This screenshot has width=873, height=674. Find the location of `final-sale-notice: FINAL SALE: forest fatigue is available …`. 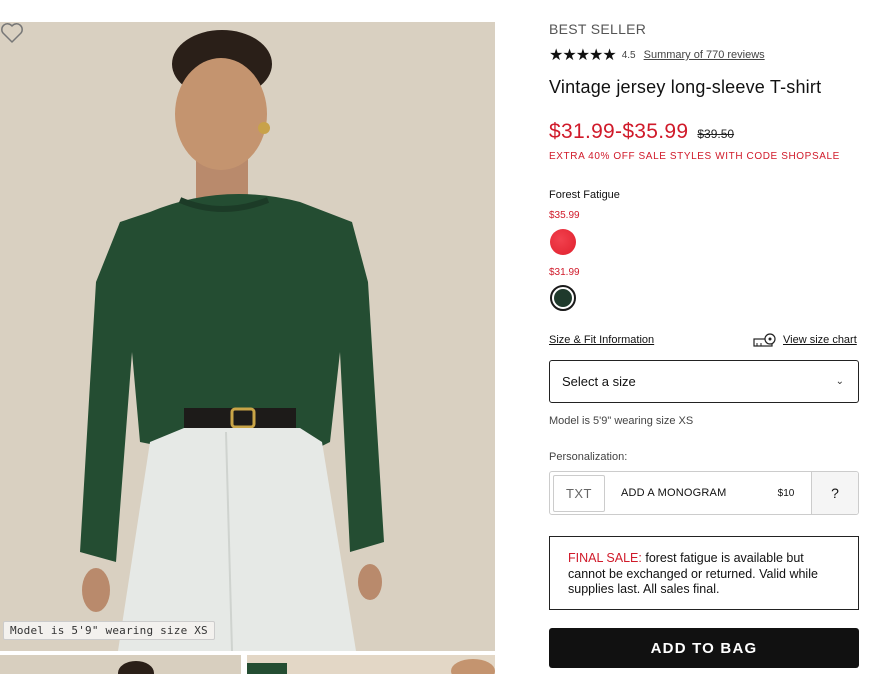

final-sale-notice: FINAL SALE: forest fatigue is available … is located at coordinates (704, 573).